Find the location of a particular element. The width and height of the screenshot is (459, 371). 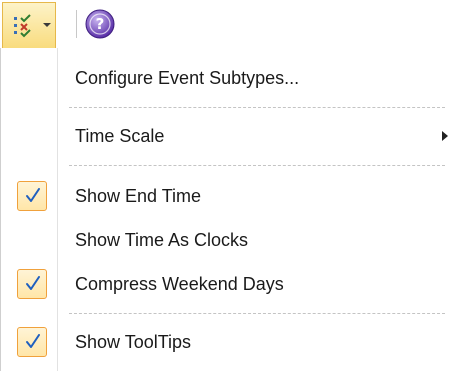

menu-item-show-time-as-clocks: Show Time As Clocks is located at coordinates (230, 240).